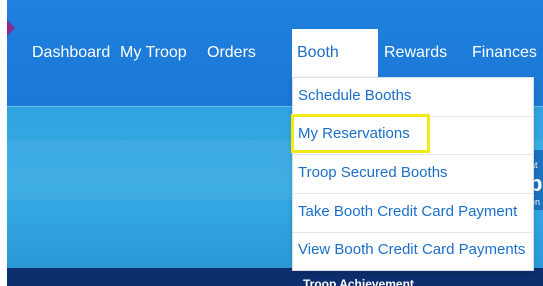 This screenshot has width=543, height=286. What do you see at coordinates (11, 28) in the screenshot?
I see `corner-marker-icon` at bounding box center [11, 28].